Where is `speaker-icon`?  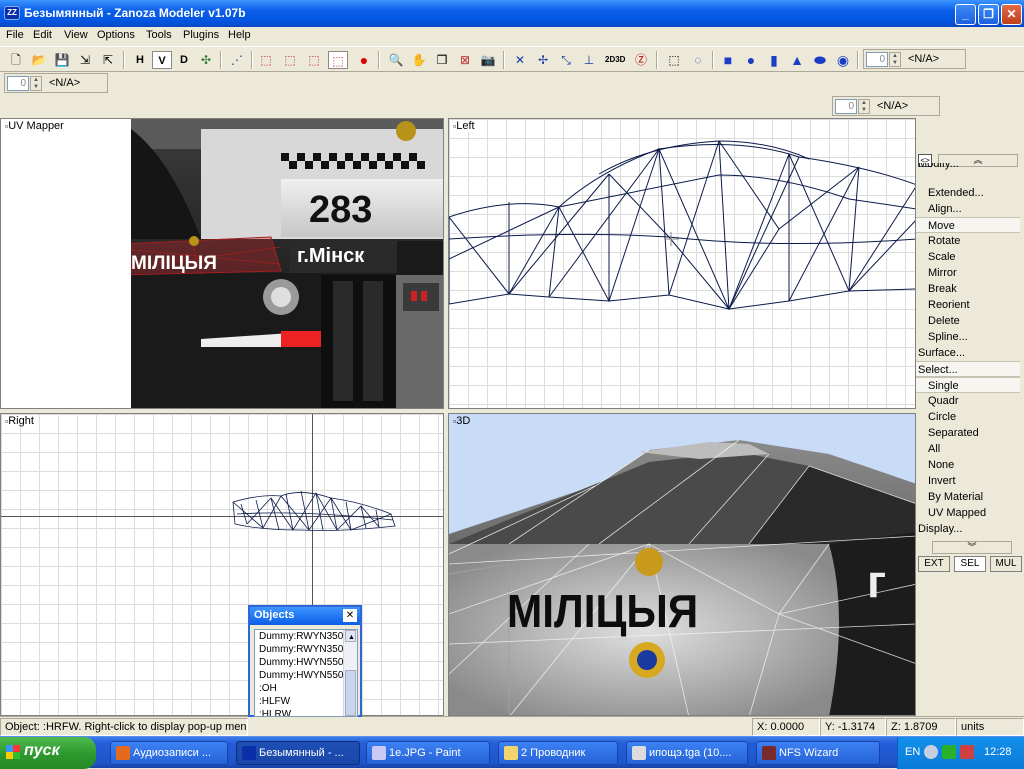
speaker-icon is located at coordinates (931, 752).